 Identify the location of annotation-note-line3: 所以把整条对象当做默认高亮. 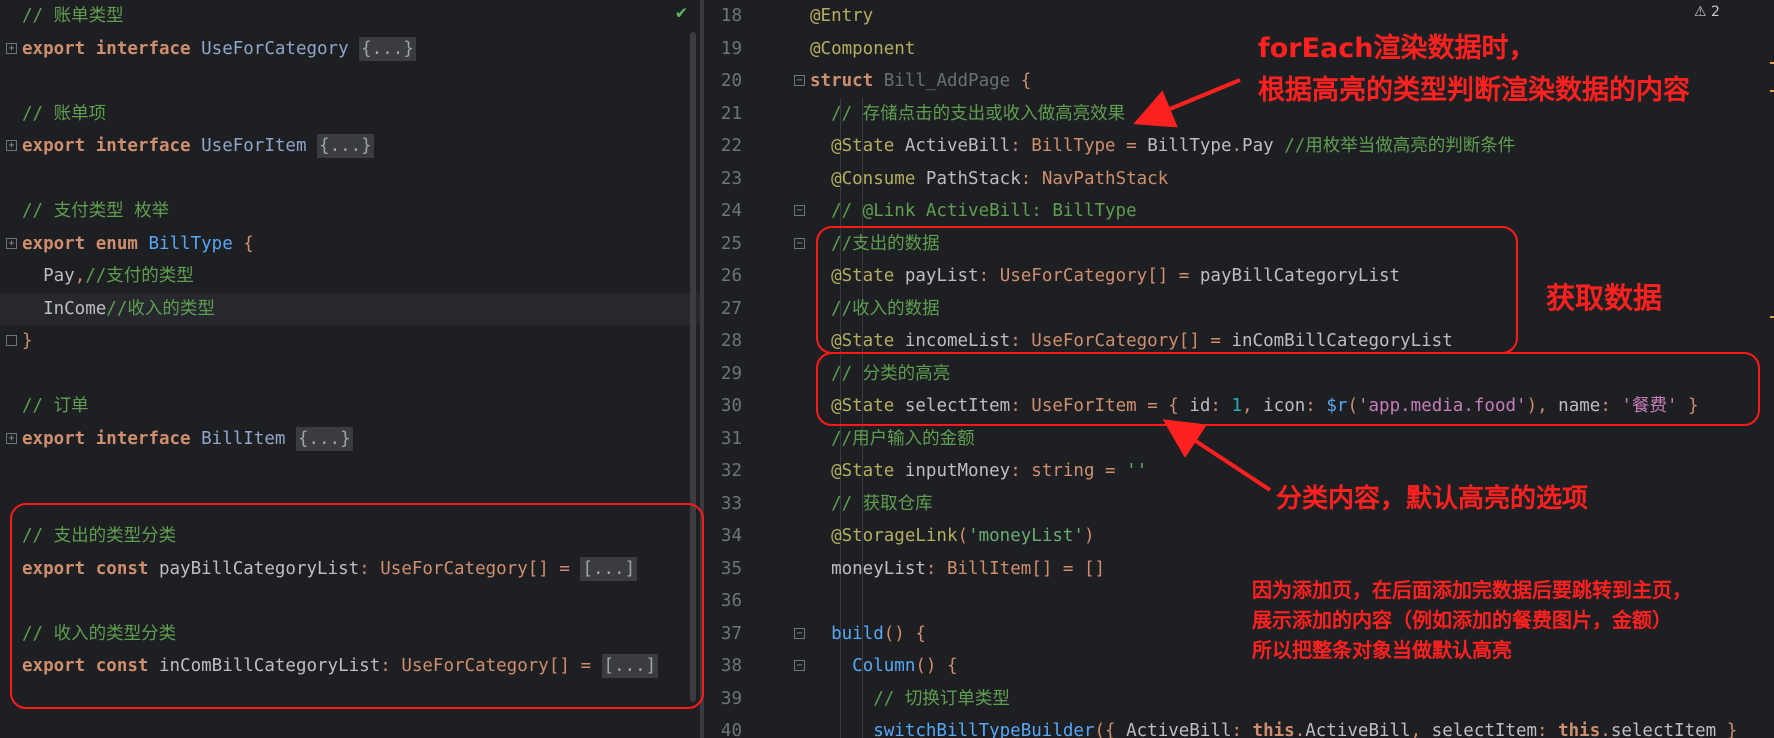
(1382, 650).